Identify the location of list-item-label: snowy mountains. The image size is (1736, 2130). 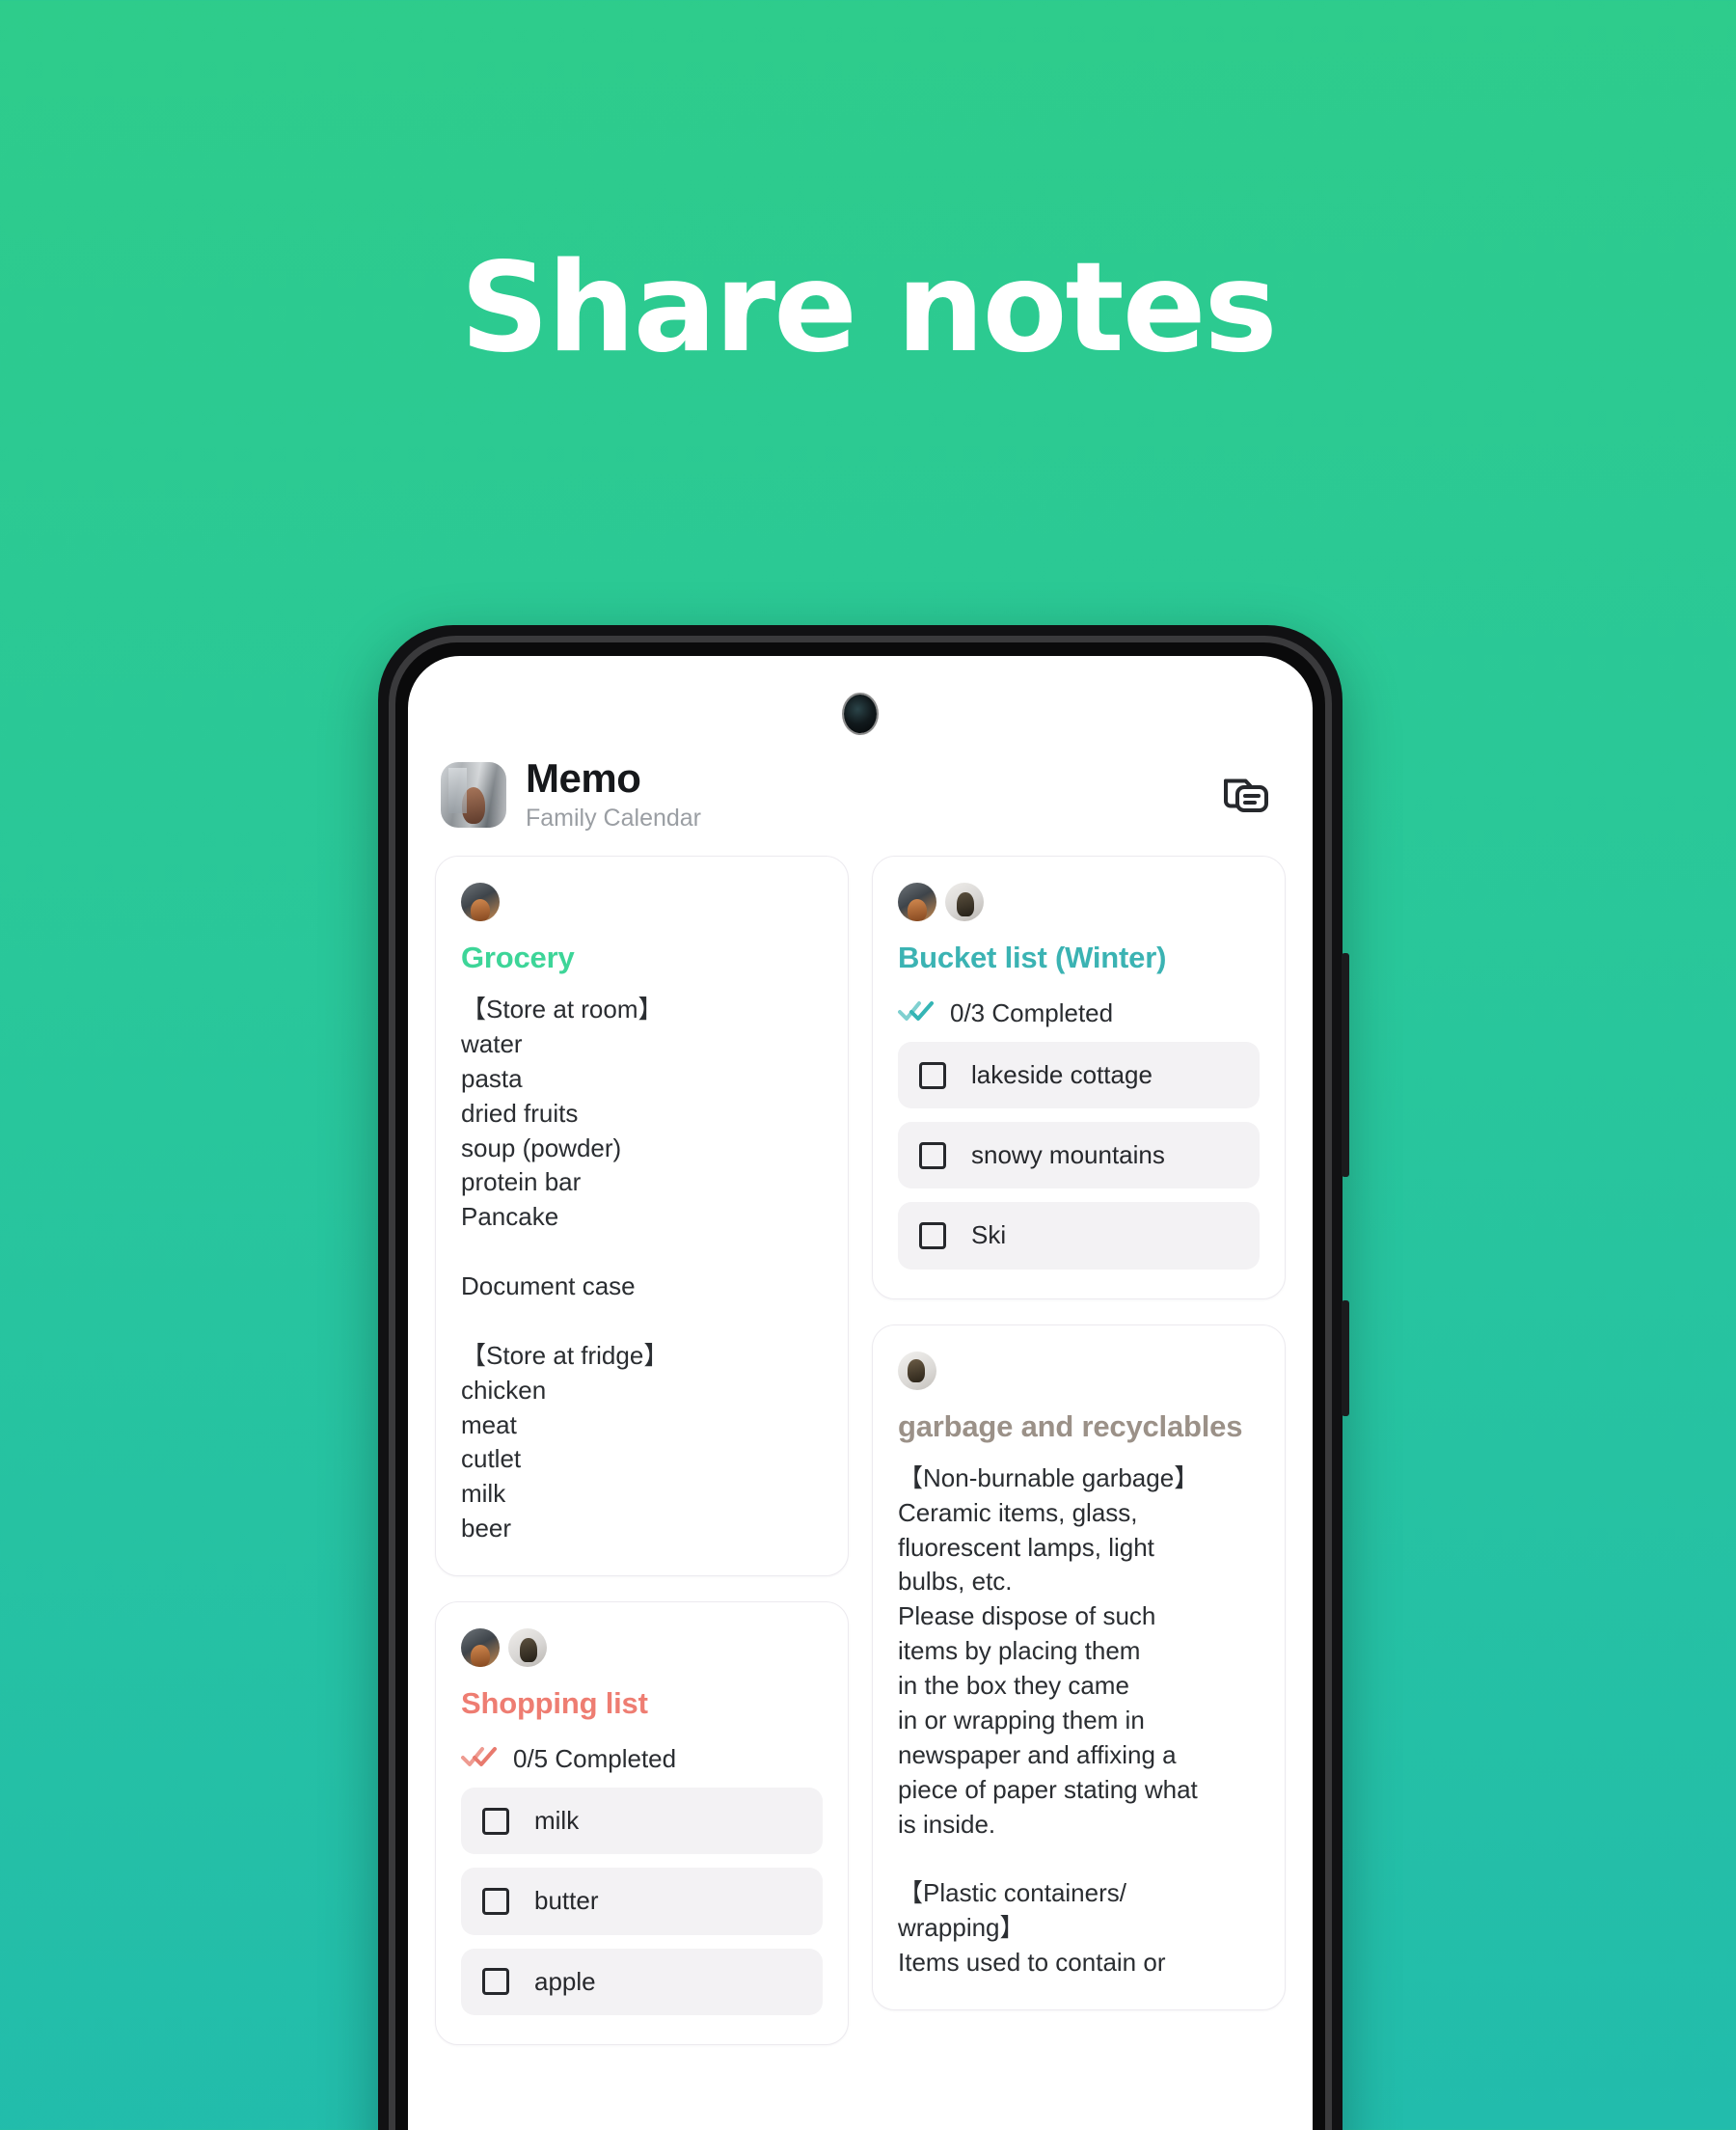
(1068, 1155).